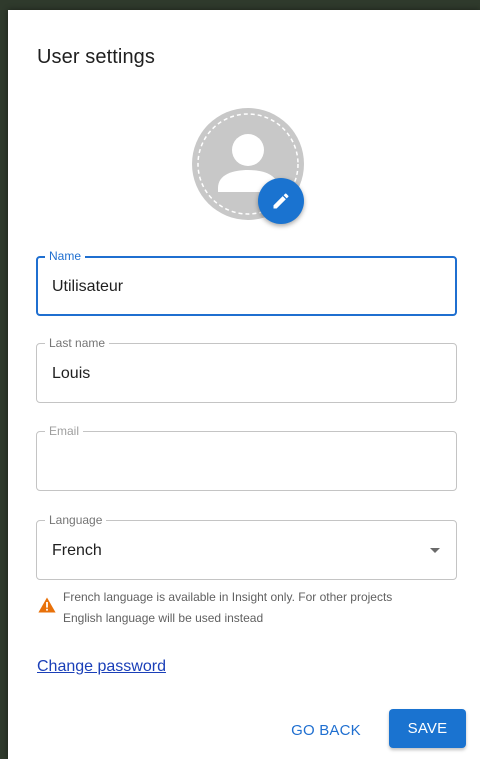 The image size is (480, 759). What do you see at coordinates (96, 57) in the screenshot?
I see `dialog-title: User settings` at bounding box center [96, 57].